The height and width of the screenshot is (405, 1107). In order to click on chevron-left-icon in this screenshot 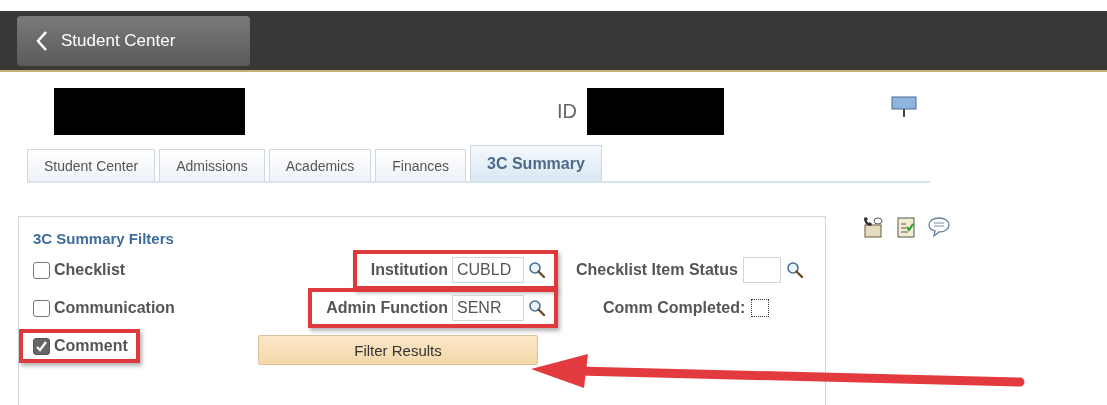, I will do `click(42, 40)`.